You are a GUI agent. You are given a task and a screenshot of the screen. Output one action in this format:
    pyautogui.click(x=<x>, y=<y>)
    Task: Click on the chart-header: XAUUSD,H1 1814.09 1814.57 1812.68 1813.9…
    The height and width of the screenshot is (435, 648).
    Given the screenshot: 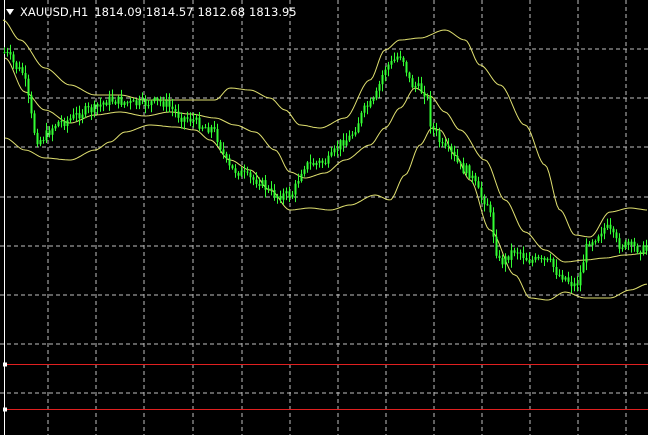 What is the action you would take?
    pyautogui.click(x=149, y=12)
    